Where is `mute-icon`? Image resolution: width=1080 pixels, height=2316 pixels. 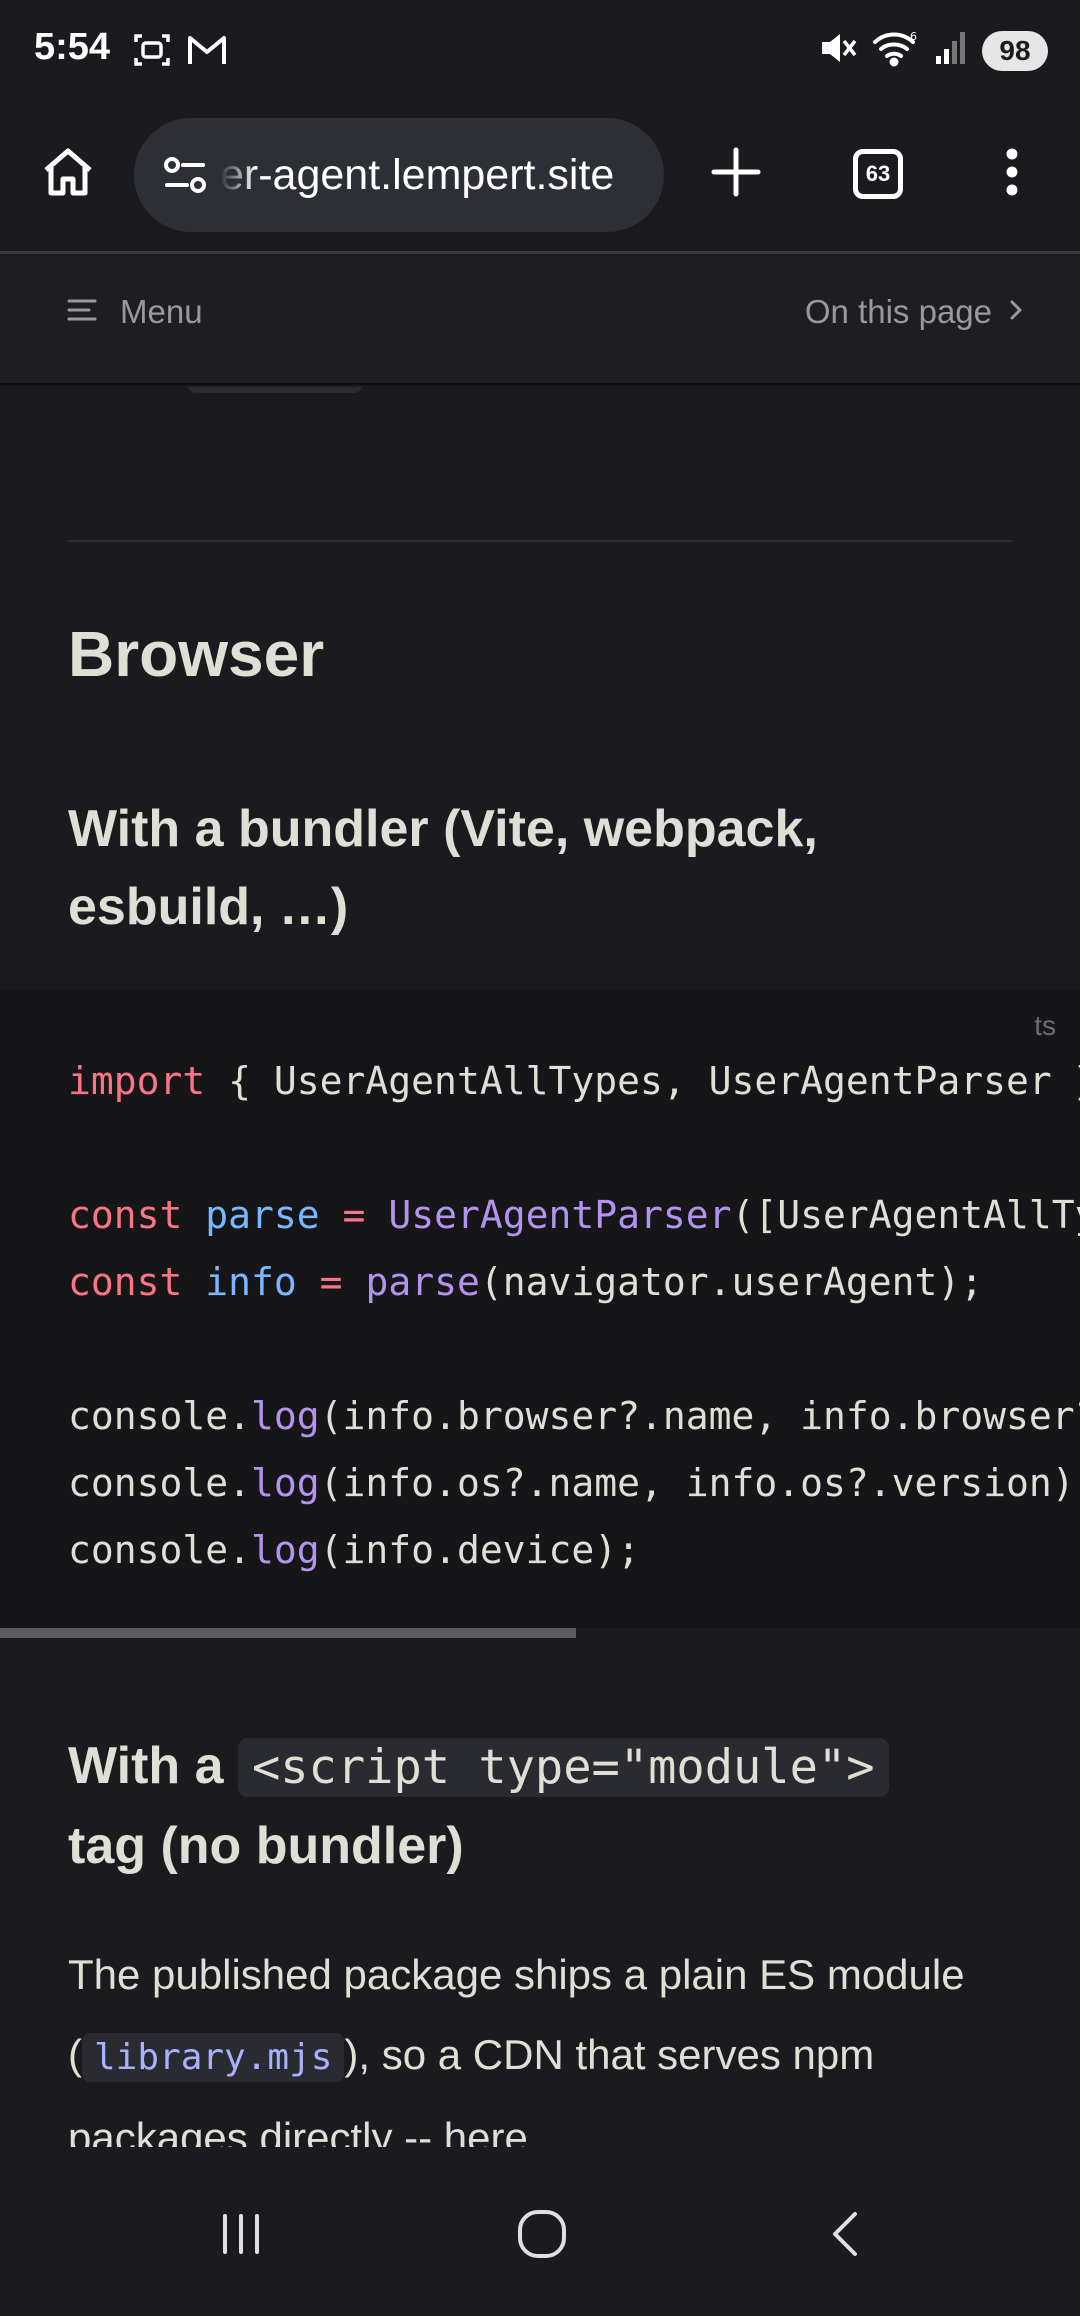 mute-icon is located at coordinates (838, 50).